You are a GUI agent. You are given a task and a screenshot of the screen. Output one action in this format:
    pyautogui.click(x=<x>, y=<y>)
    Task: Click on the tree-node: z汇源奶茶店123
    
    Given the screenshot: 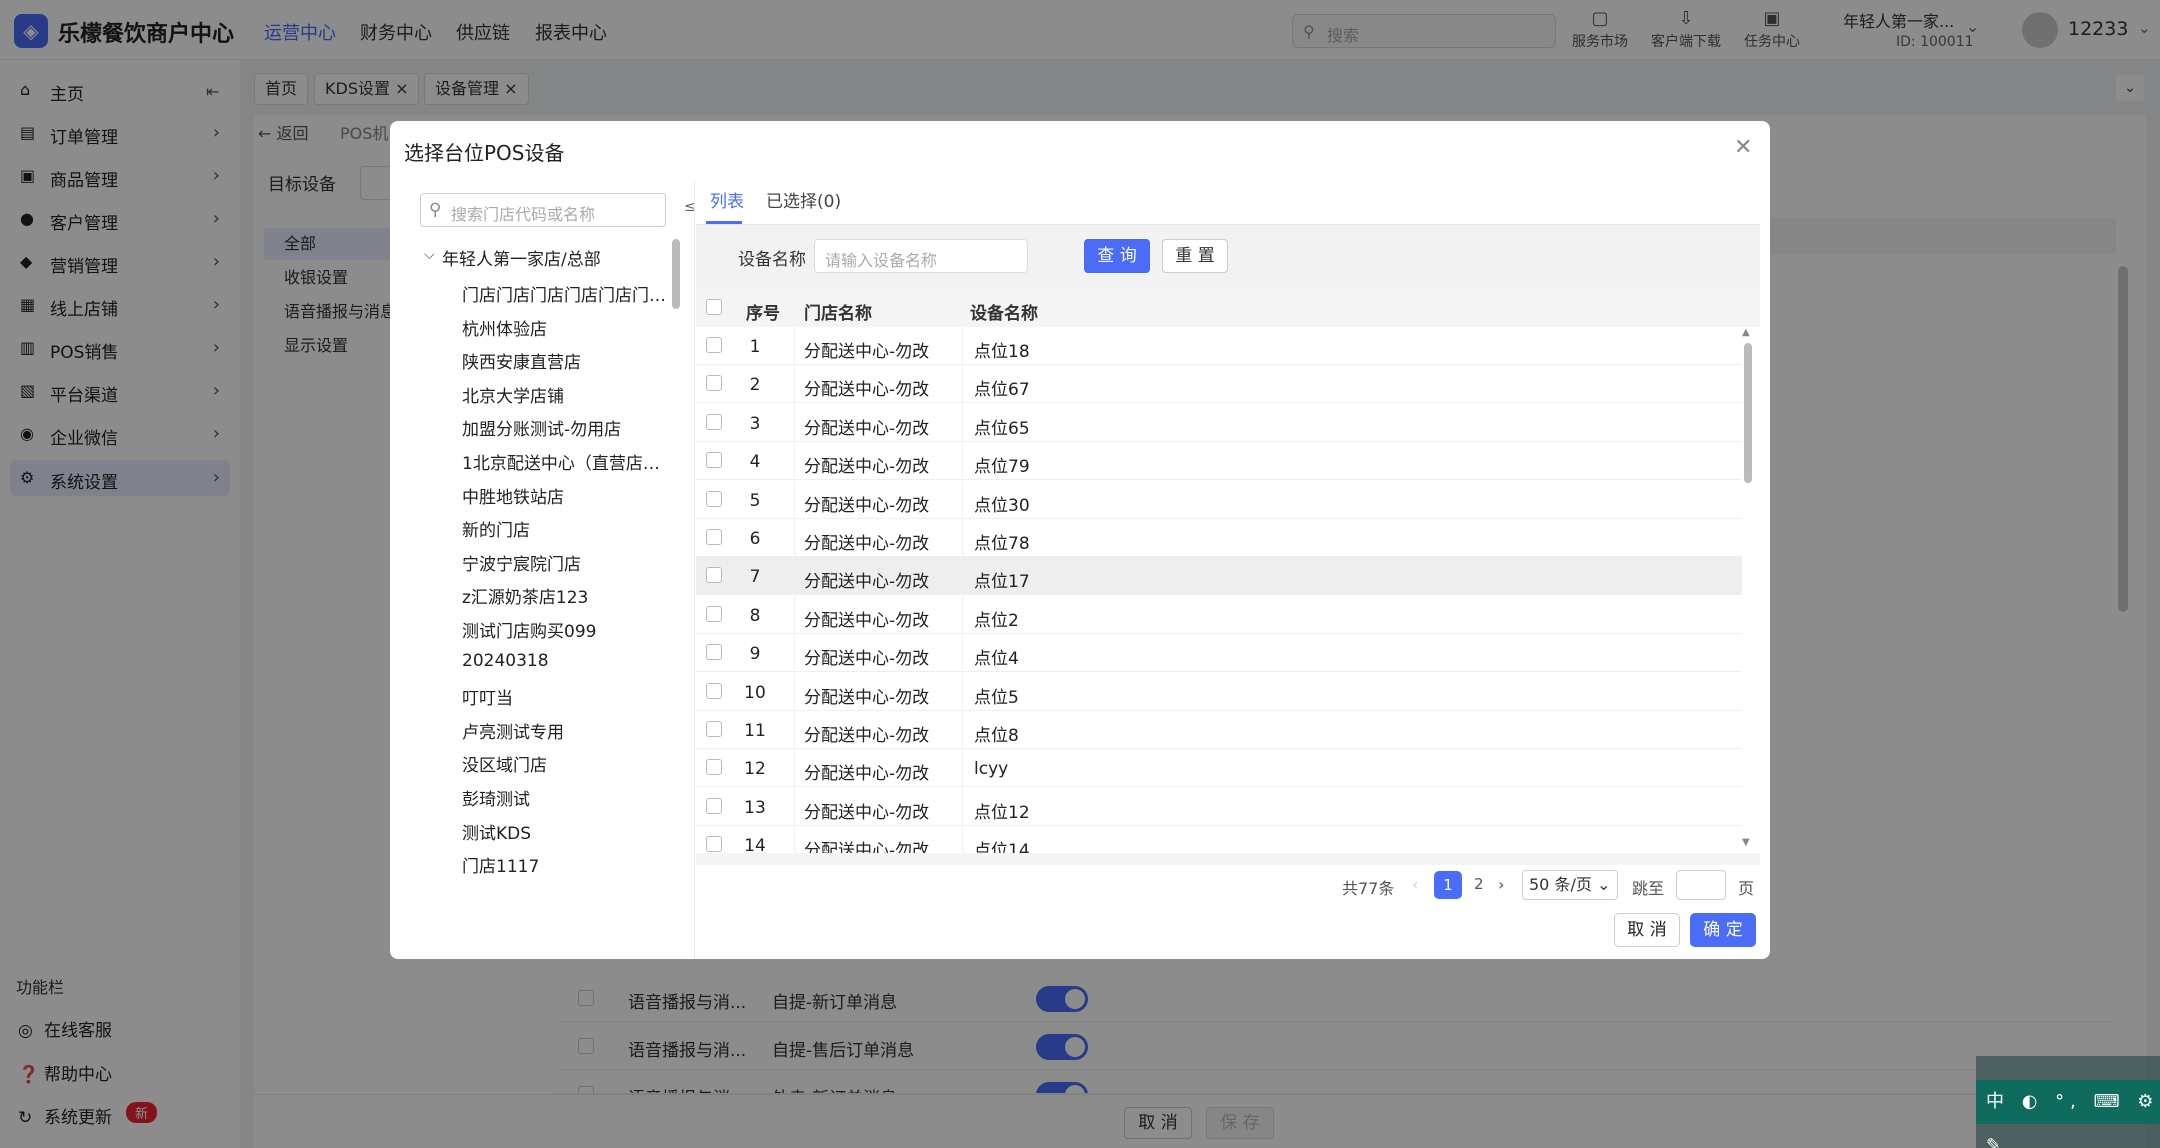 What is the action you would take?
    pyautogui.click(x=567, y=595)
    